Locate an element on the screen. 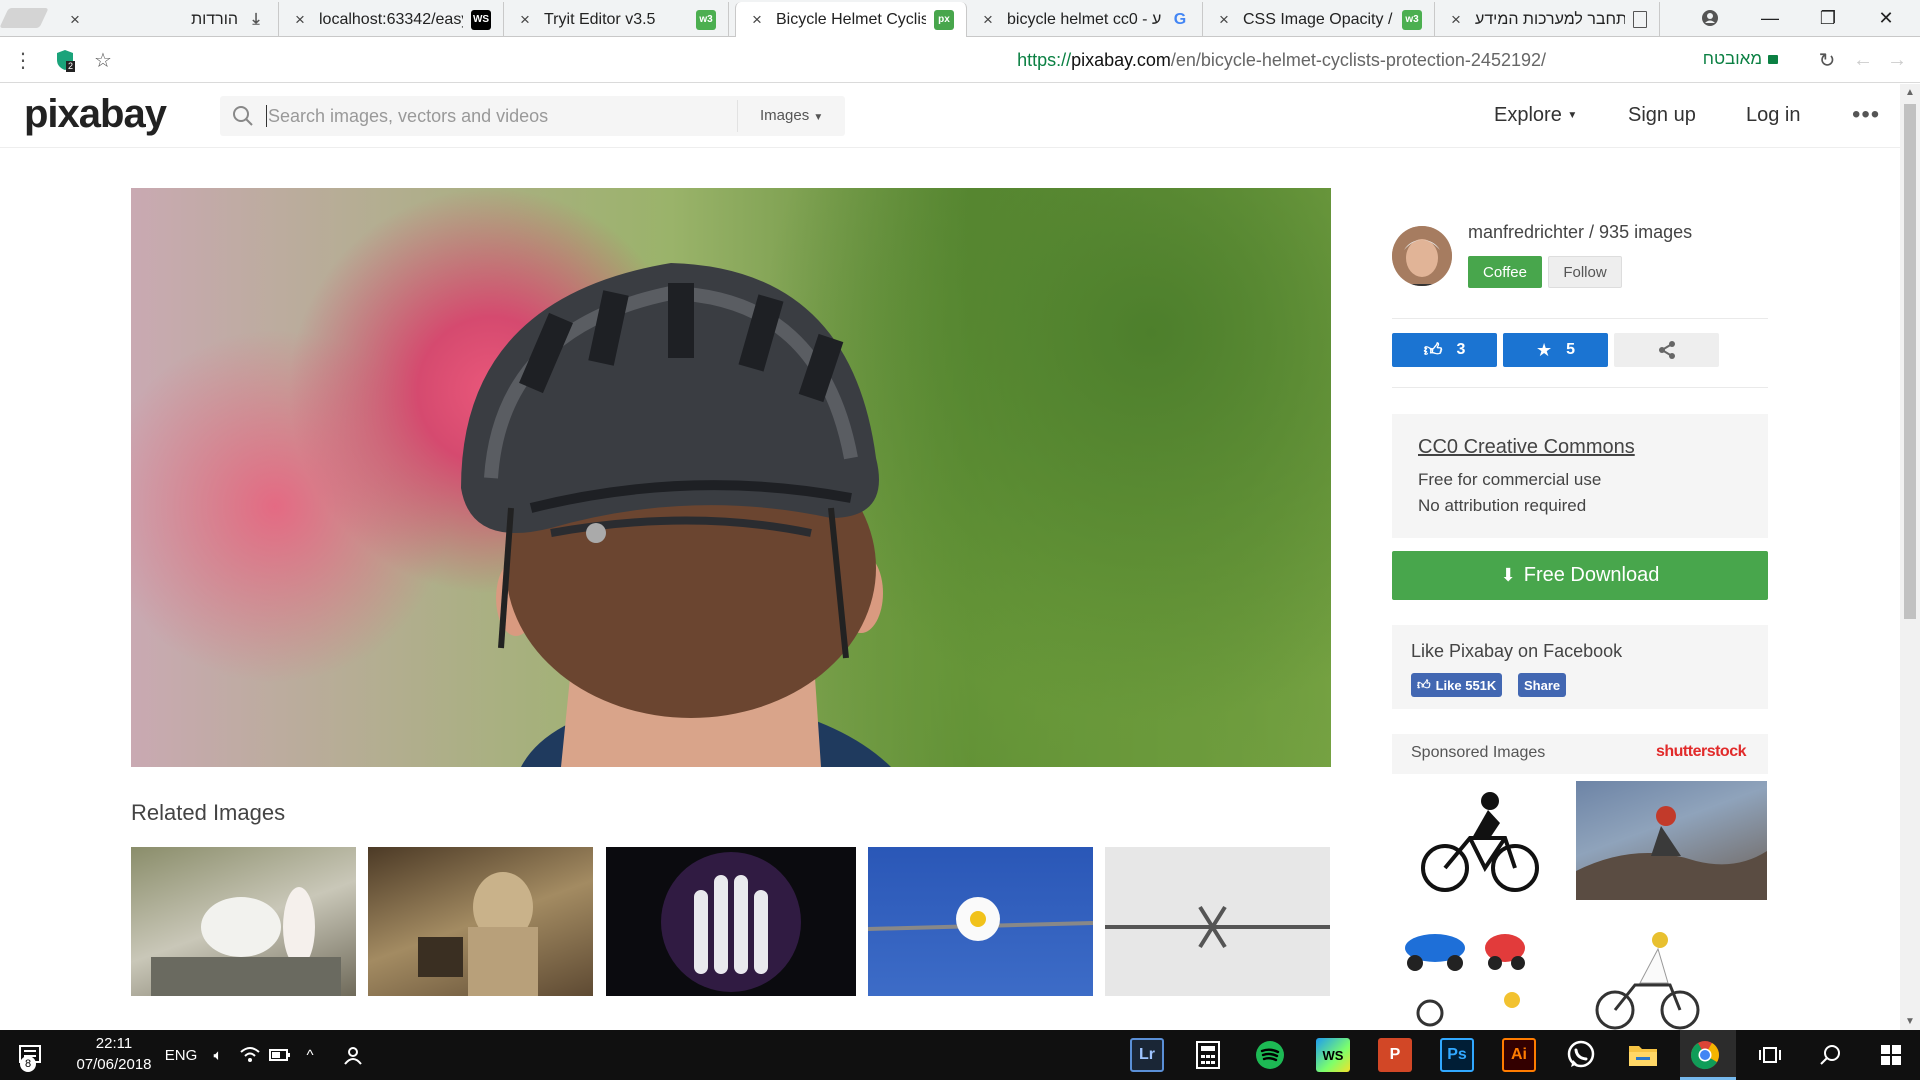  thumbs-up-icon: 👍︎ is located at coordinates (1424, 684).